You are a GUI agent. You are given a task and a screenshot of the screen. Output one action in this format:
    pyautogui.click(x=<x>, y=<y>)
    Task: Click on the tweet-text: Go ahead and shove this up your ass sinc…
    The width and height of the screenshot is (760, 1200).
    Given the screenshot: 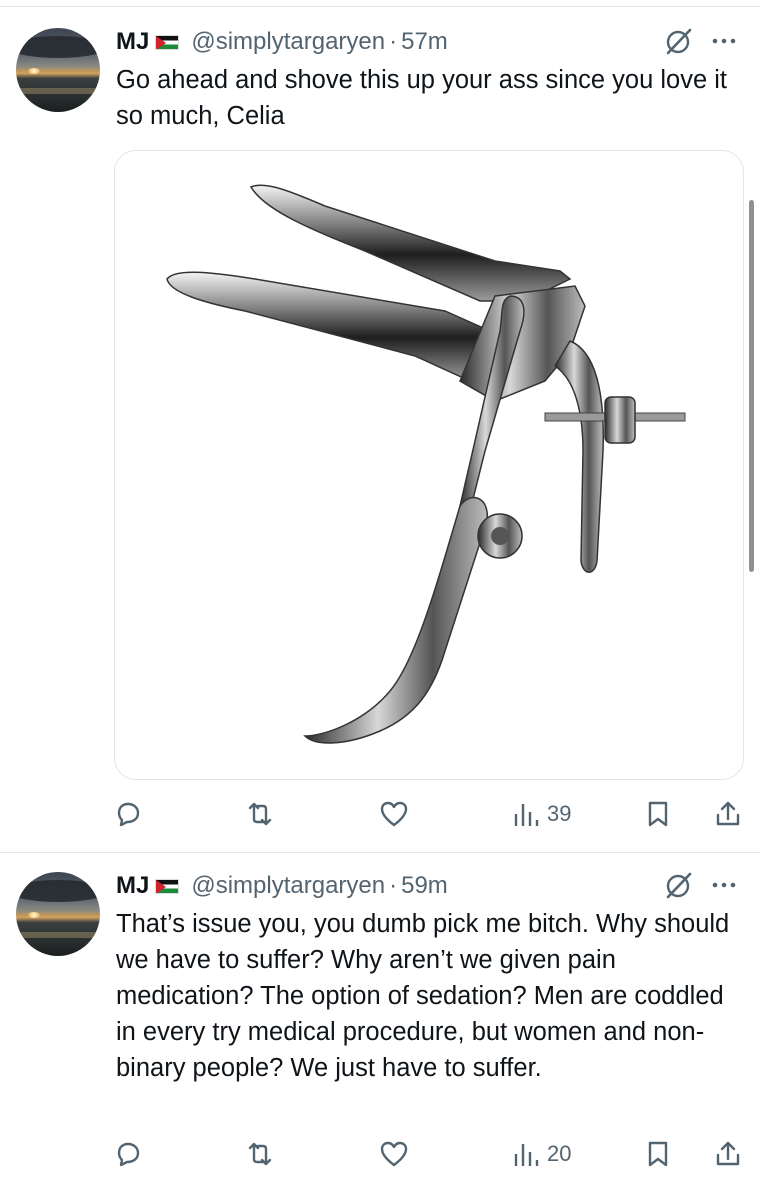 What is the action you would take?
    pyautogui.click(x=421, y=98)
    